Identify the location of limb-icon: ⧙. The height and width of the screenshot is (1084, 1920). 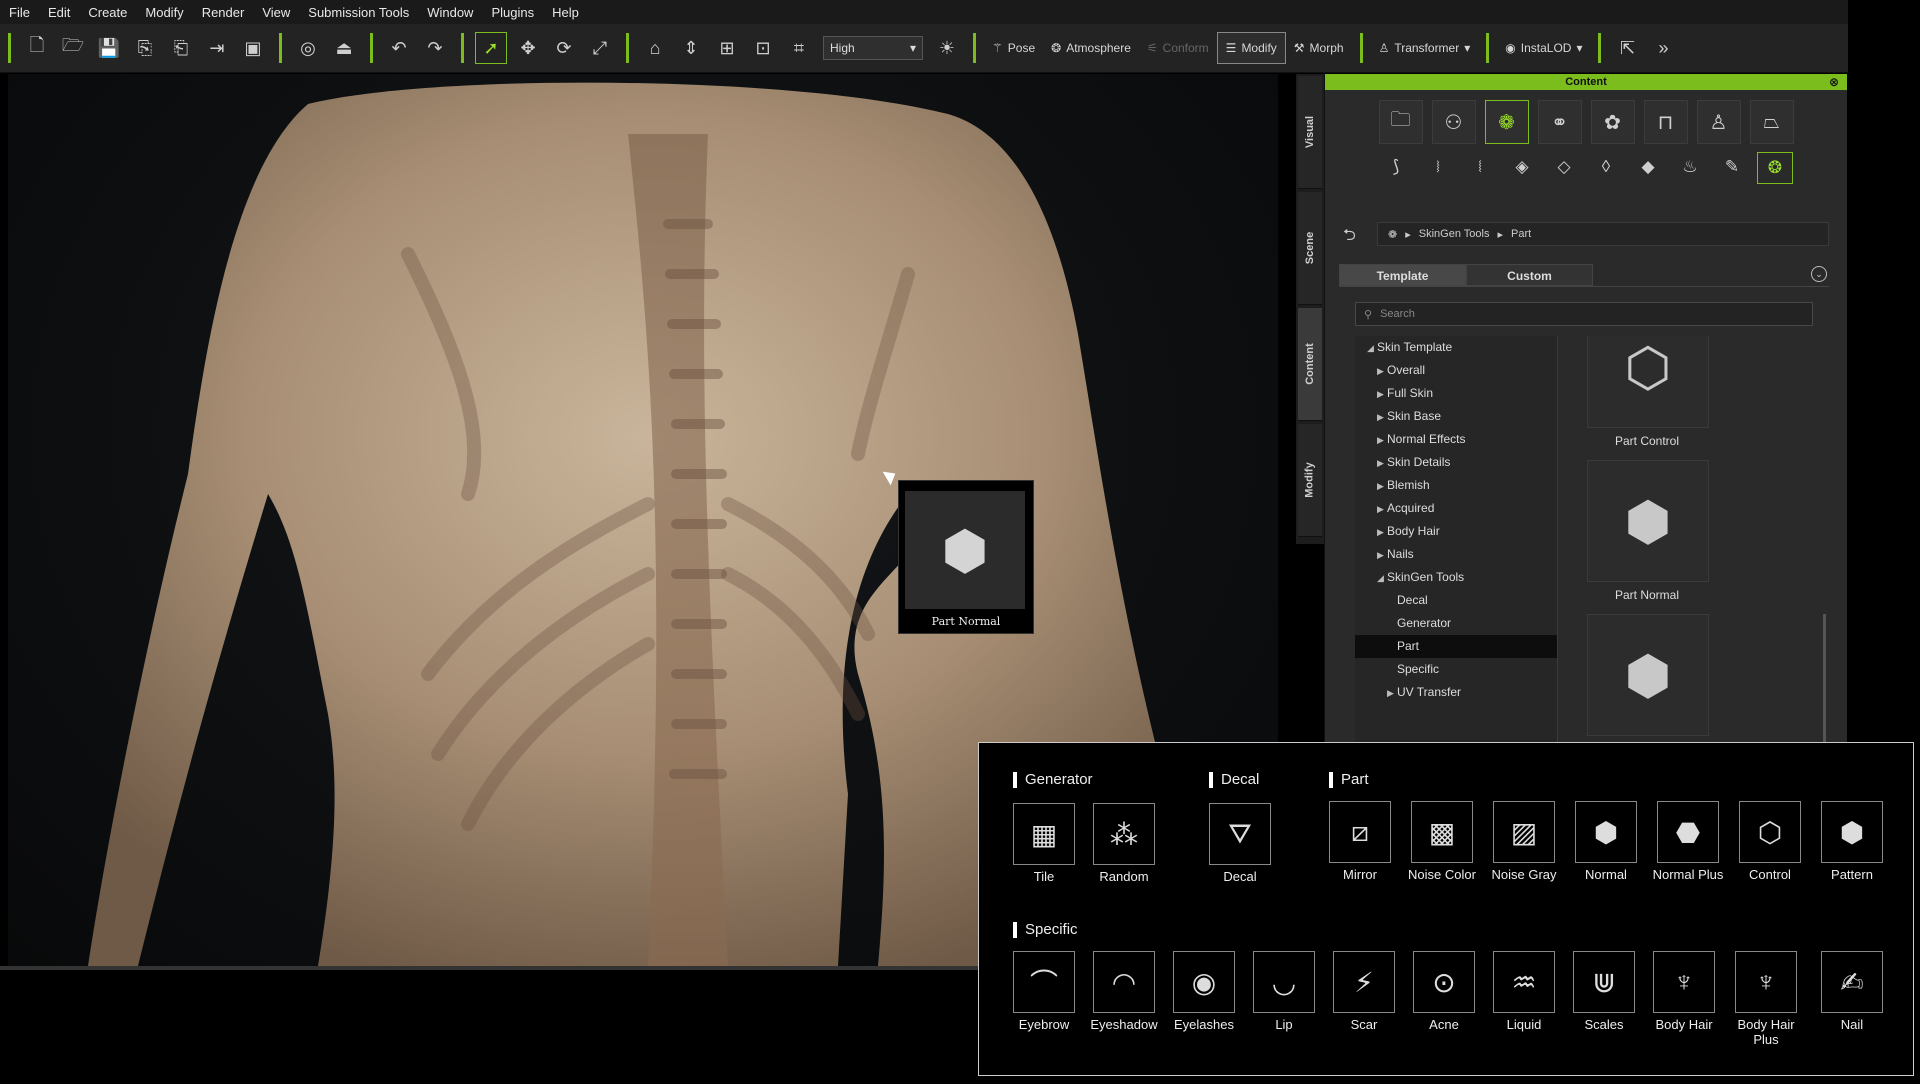
(1480, 167).